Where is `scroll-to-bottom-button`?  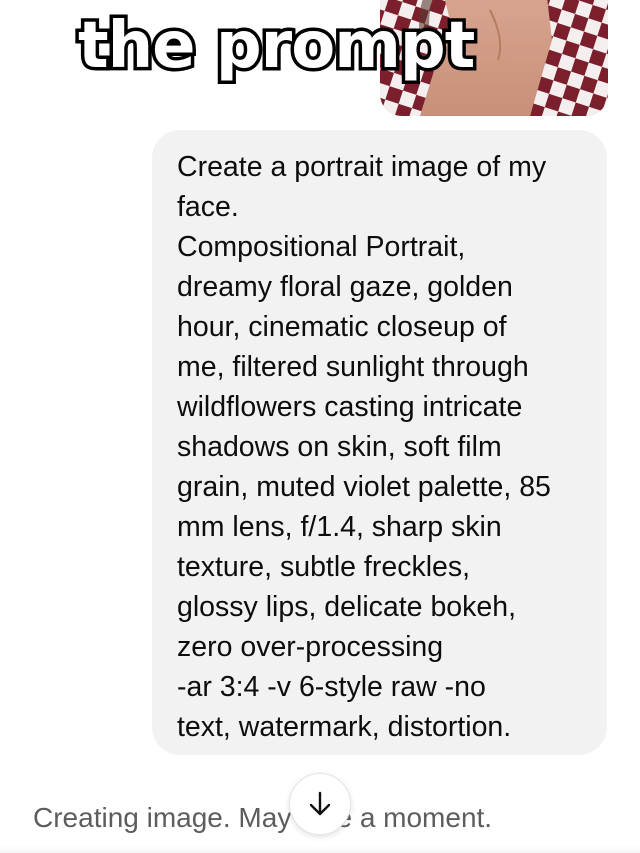 scroll-to-bottom-button is located at coordinates (320, 804).